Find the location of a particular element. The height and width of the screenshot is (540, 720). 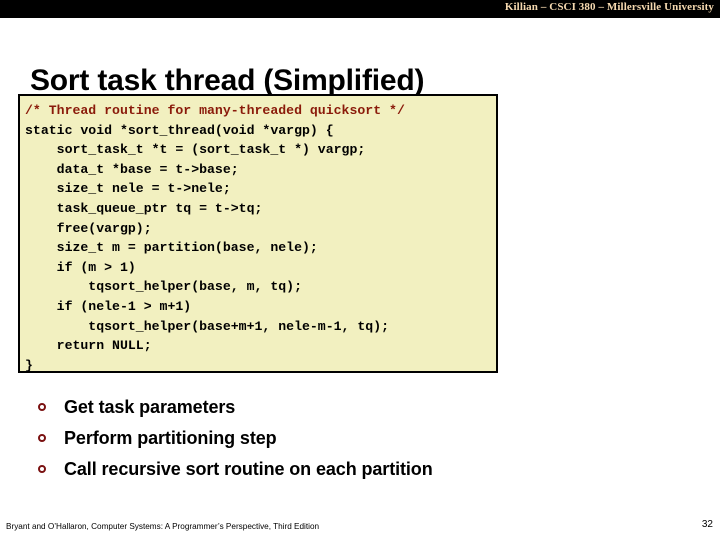

code-line: static void *sort_thread(void *vargp) { is located at coordinates (179, 130).